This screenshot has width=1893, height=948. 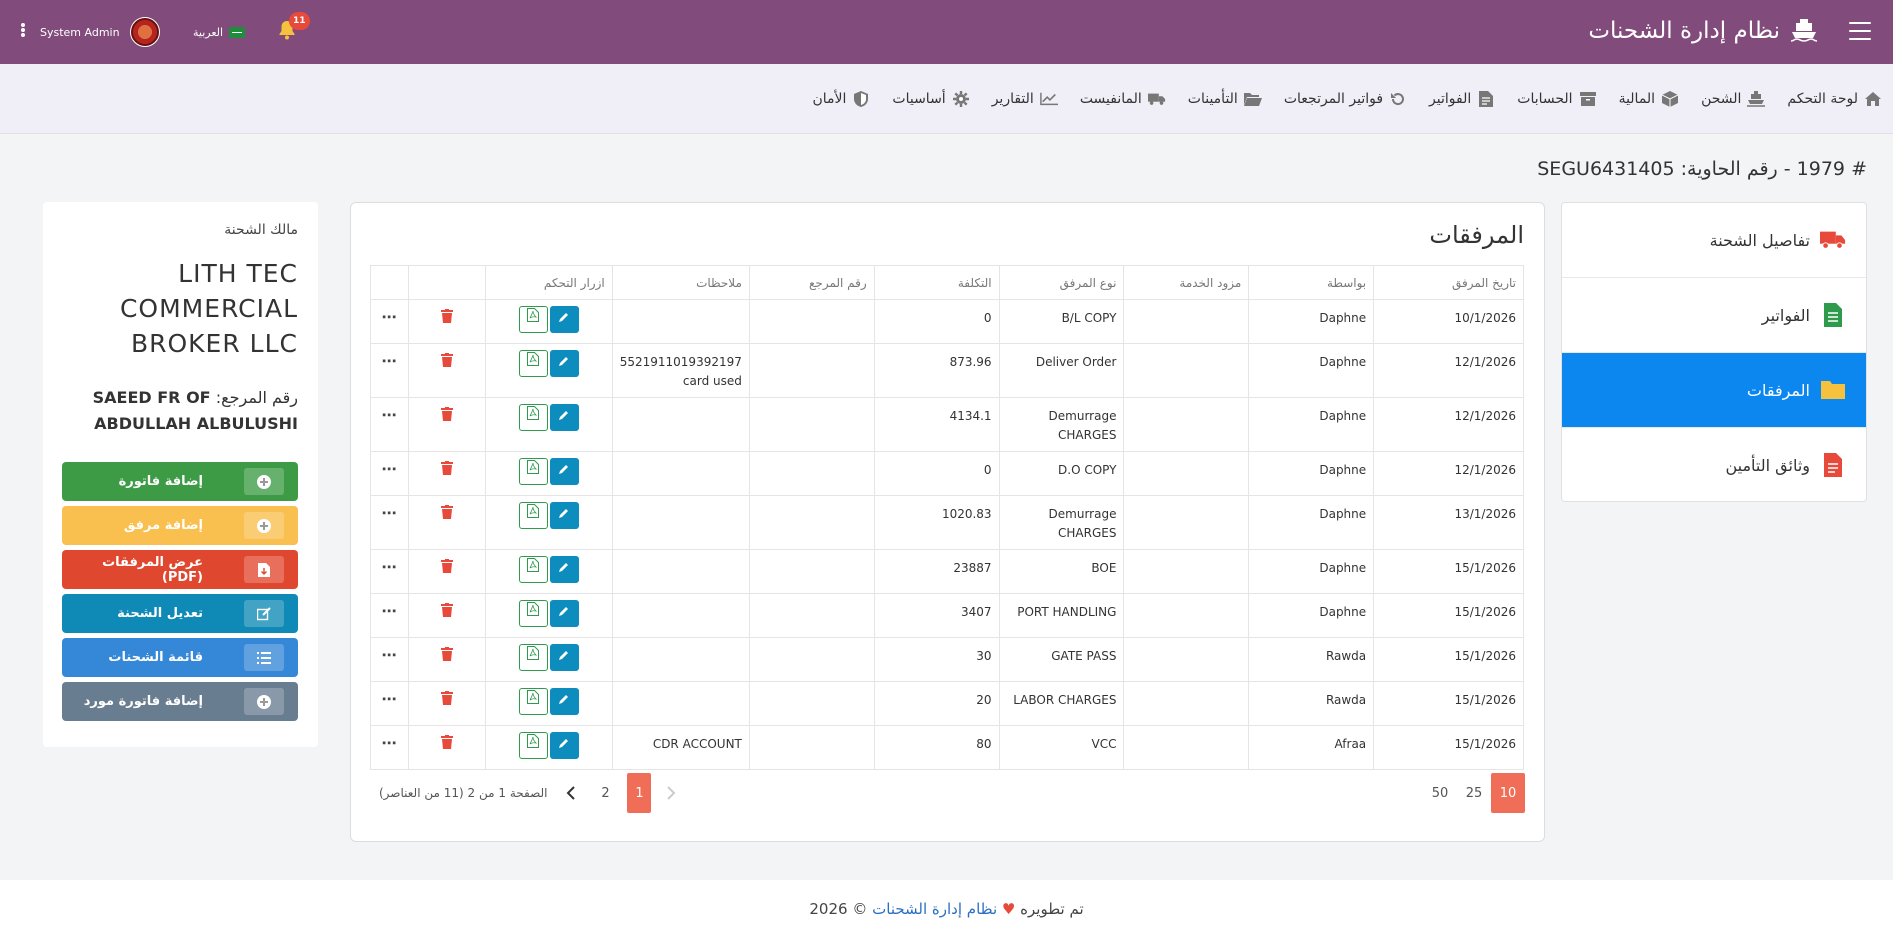 What do you see at coordinates (1462, 99) in the screenshot?
I see `nav-item-4: الفواتير` at bounding box center [1462, 99].